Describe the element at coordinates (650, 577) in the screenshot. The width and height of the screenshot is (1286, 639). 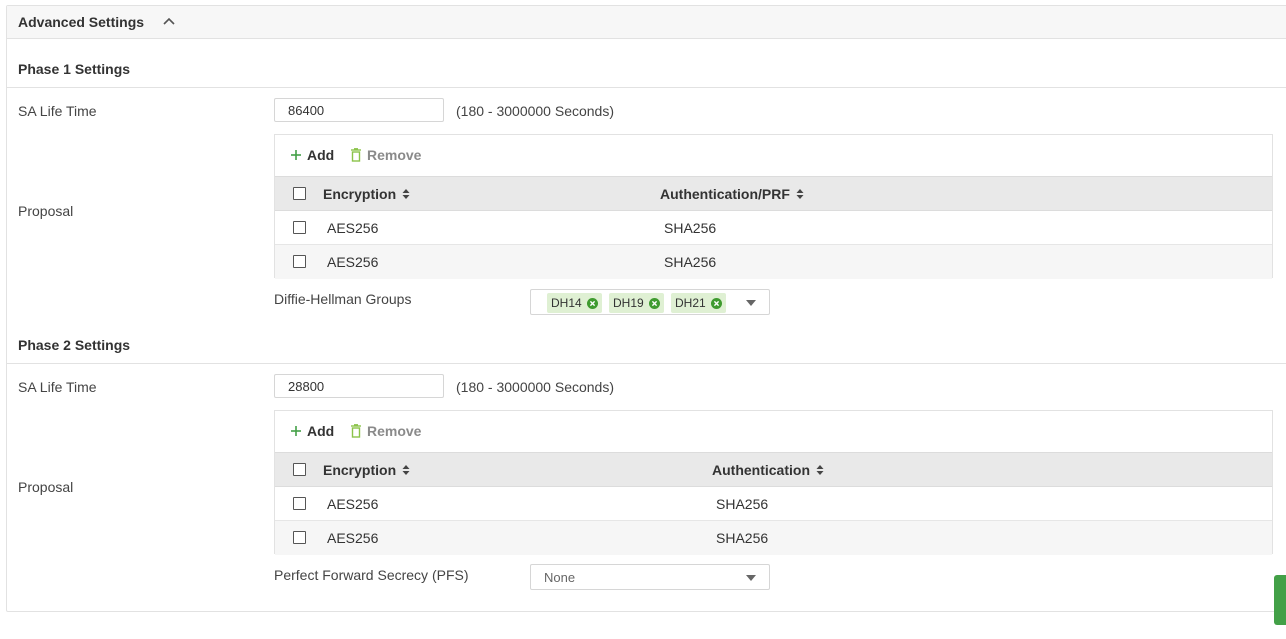
I see `pfs-select: None` at that location.